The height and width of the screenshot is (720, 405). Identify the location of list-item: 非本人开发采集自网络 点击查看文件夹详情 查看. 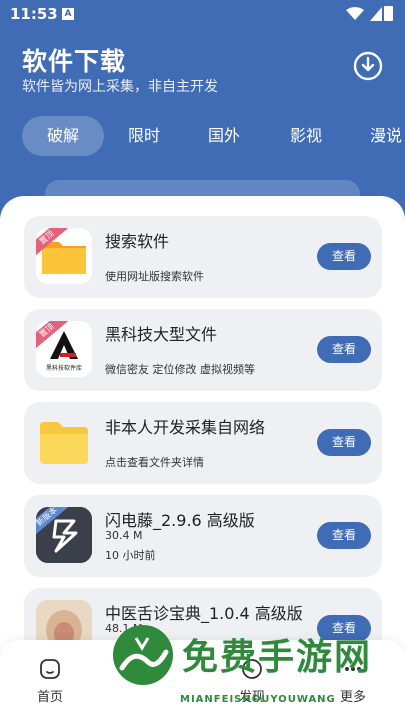
(203, 443).